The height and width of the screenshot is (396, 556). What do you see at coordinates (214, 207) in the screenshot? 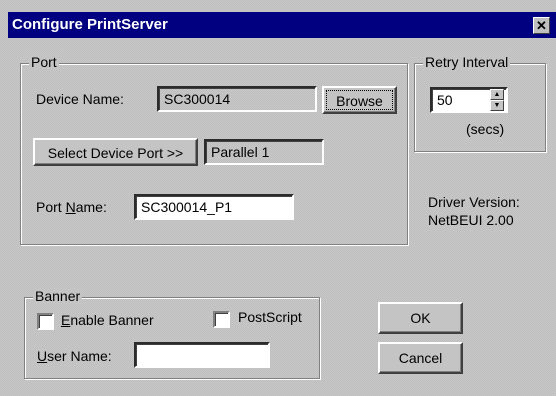
I see `port-name-input: SC300014_P1` at bounding box center [214, 207].